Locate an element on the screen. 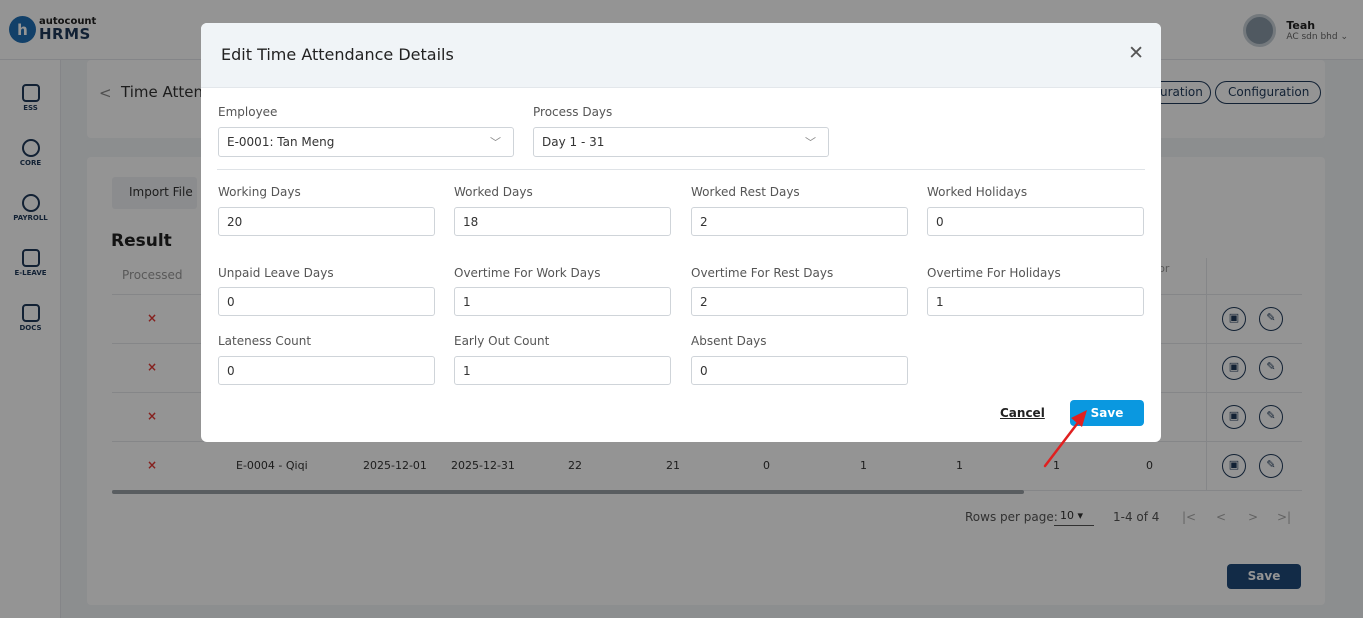  annotation-arrow-icon is located at coordinates (1065, 439).